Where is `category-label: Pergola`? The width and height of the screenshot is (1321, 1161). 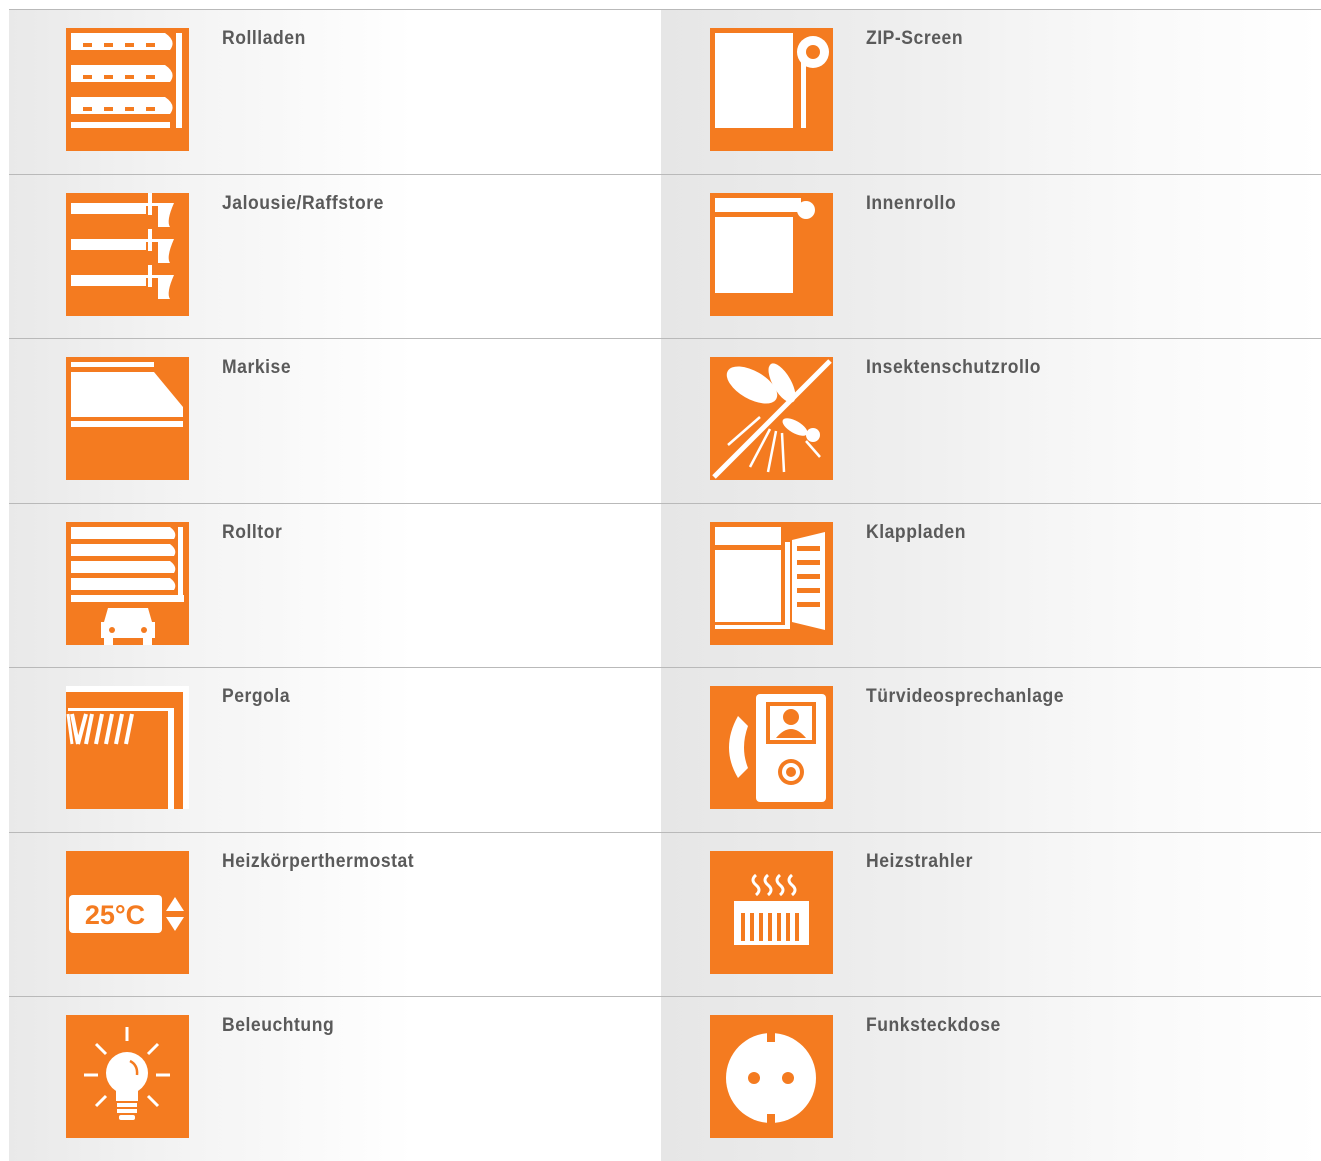
category-label: Pergola is located at coordinates (256, 696).